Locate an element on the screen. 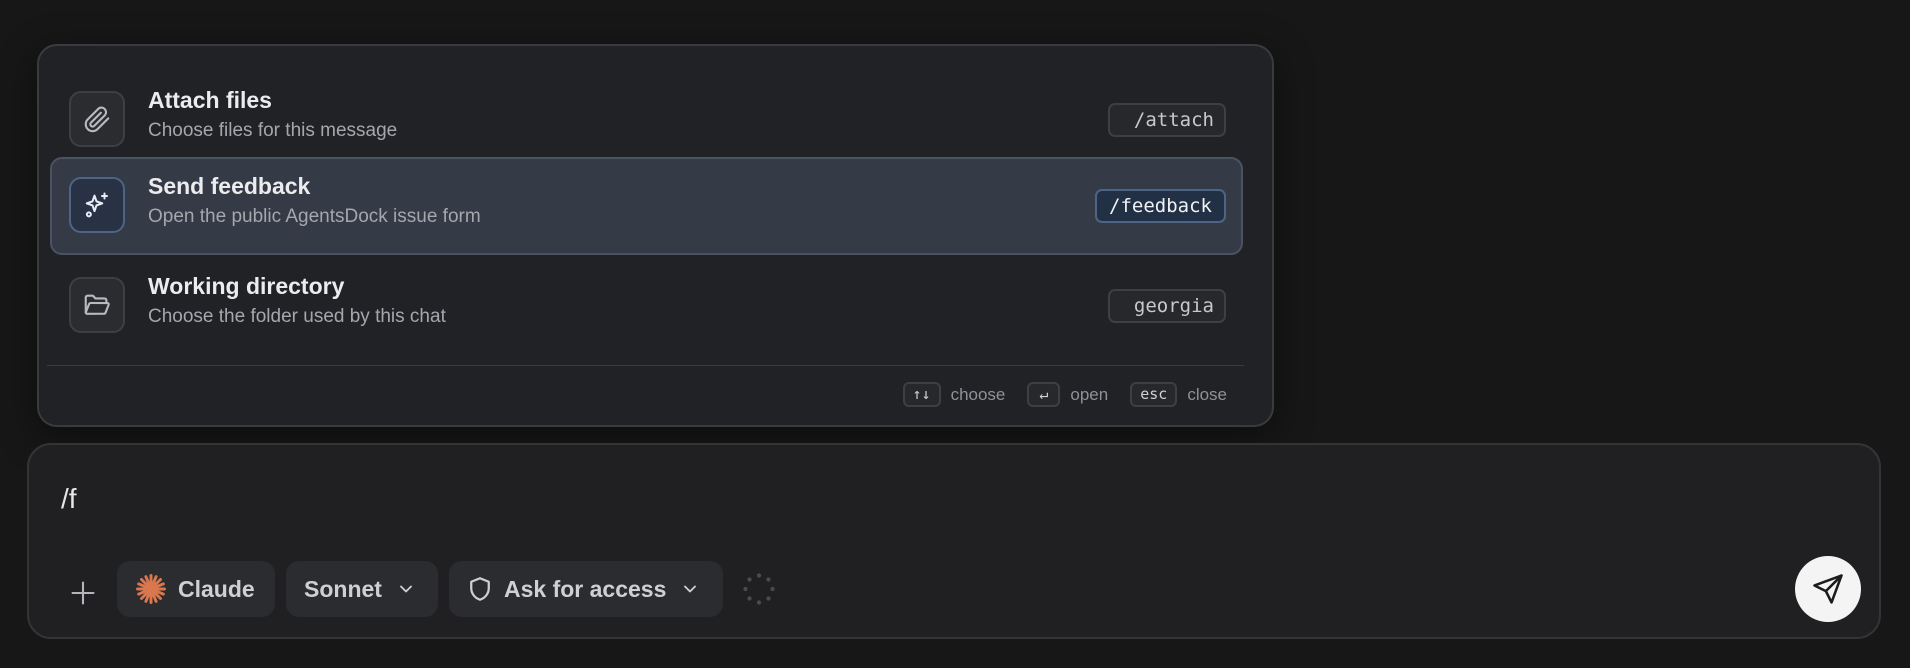  hint-label: choose is located at coordinates (978, 394).